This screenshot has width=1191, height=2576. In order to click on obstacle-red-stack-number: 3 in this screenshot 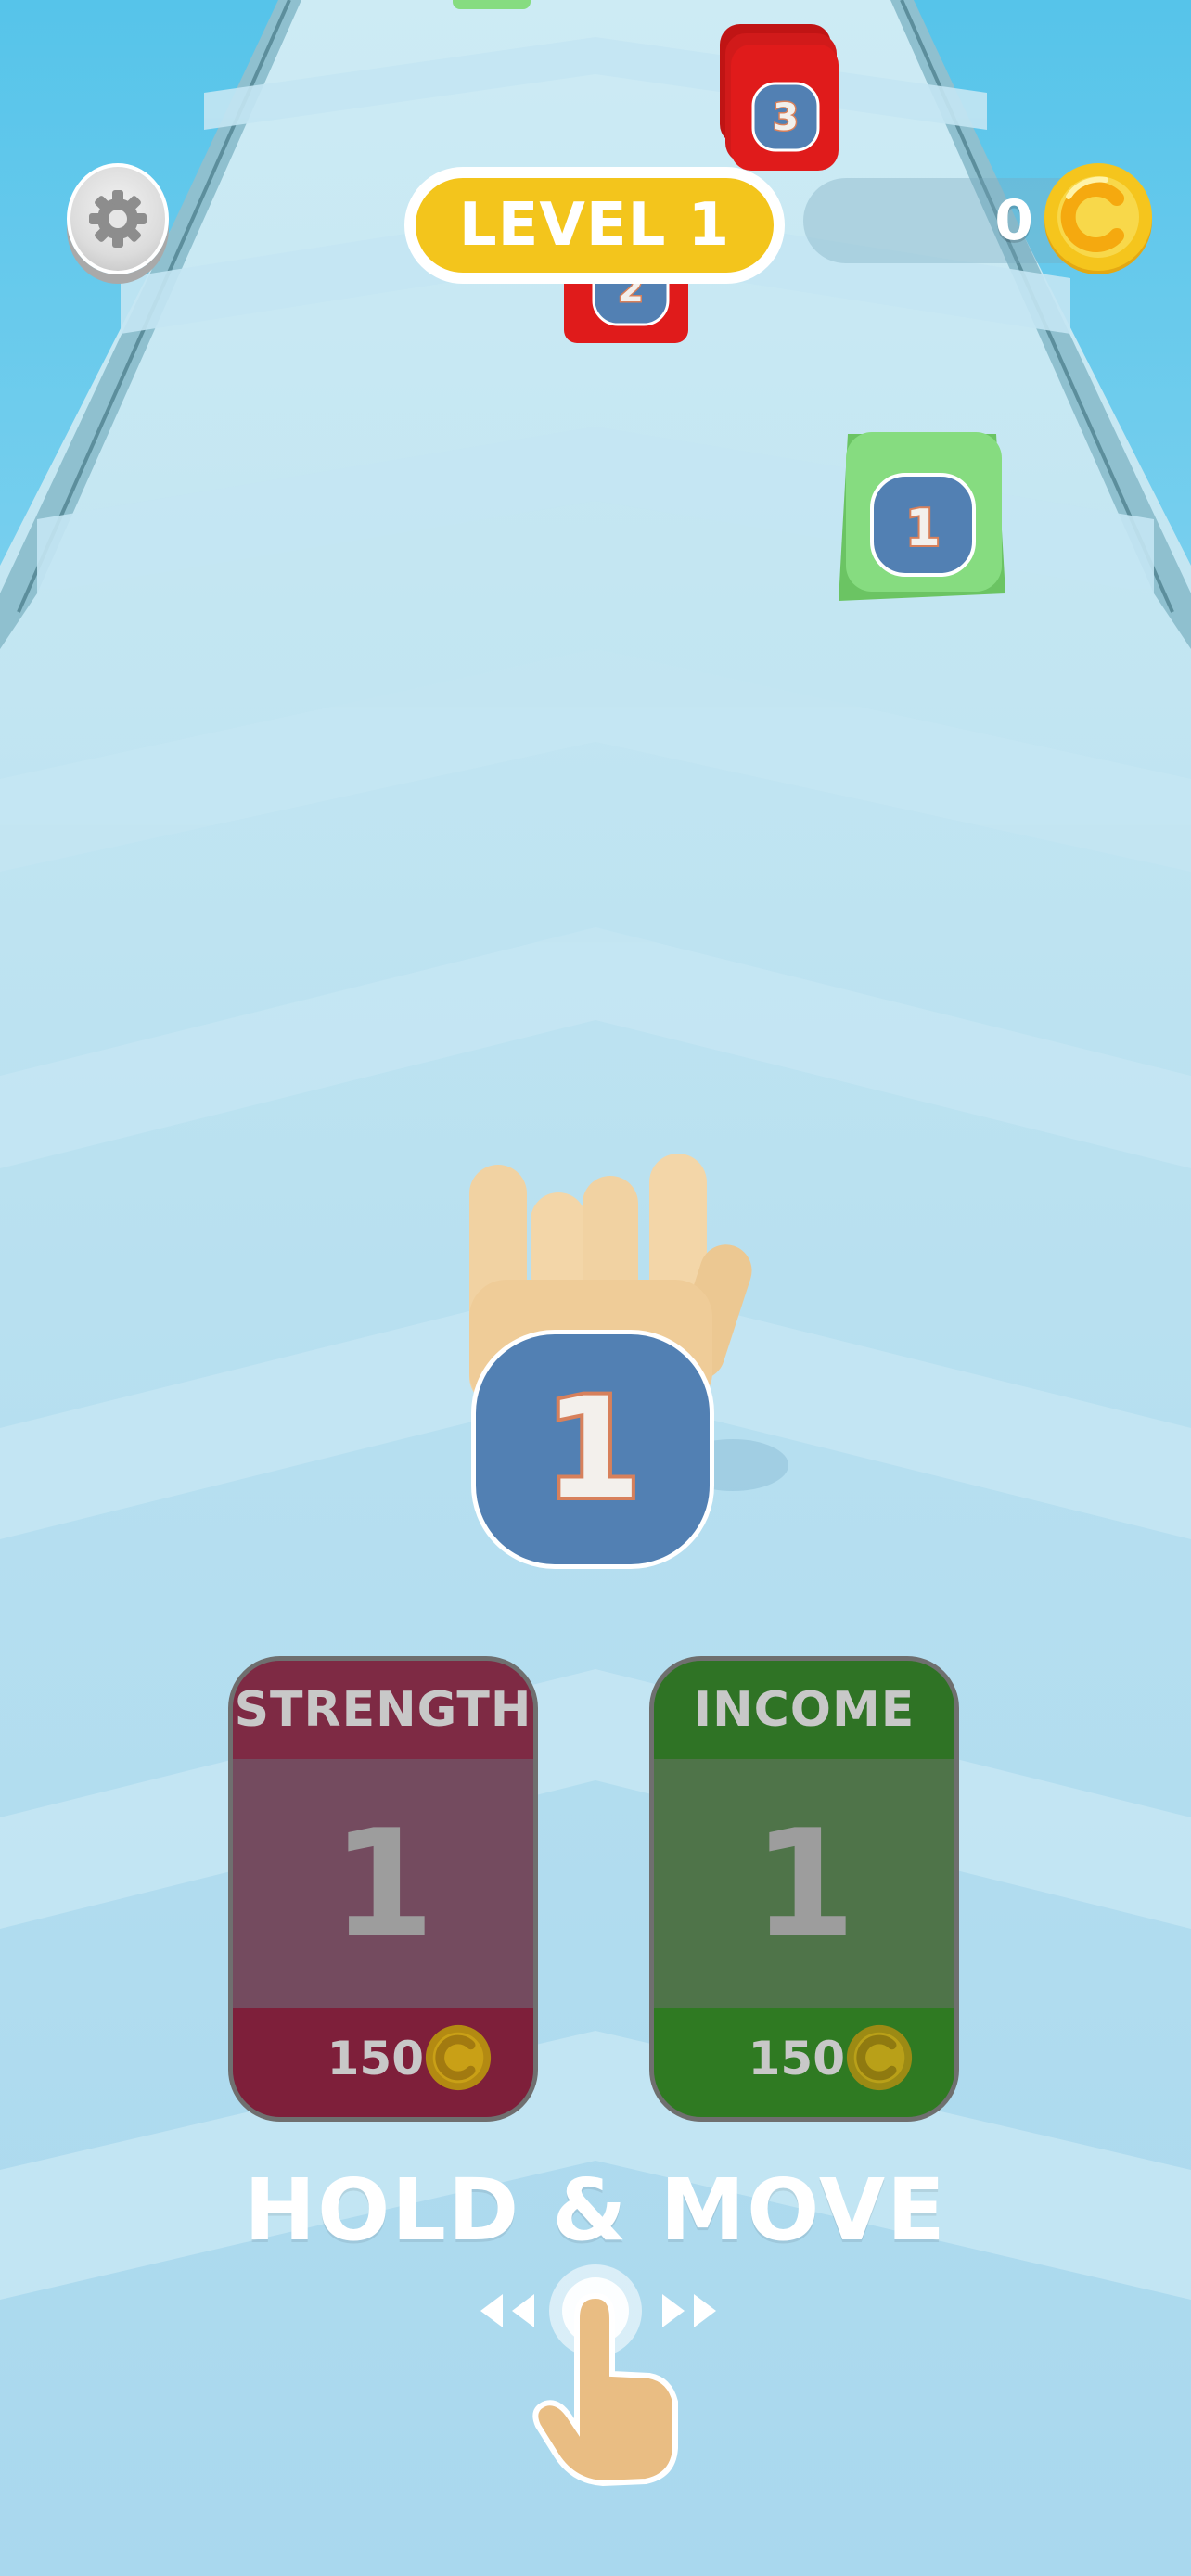, I will do `click(786, 118)`.